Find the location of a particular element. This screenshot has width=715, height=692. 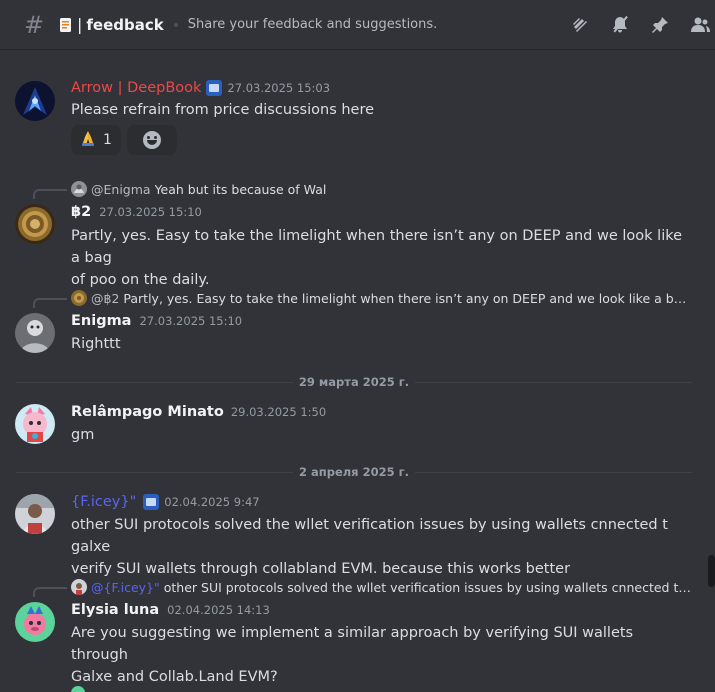

date-divider-label: 29 марта 2025 г. is located at coordinates (354, 382).